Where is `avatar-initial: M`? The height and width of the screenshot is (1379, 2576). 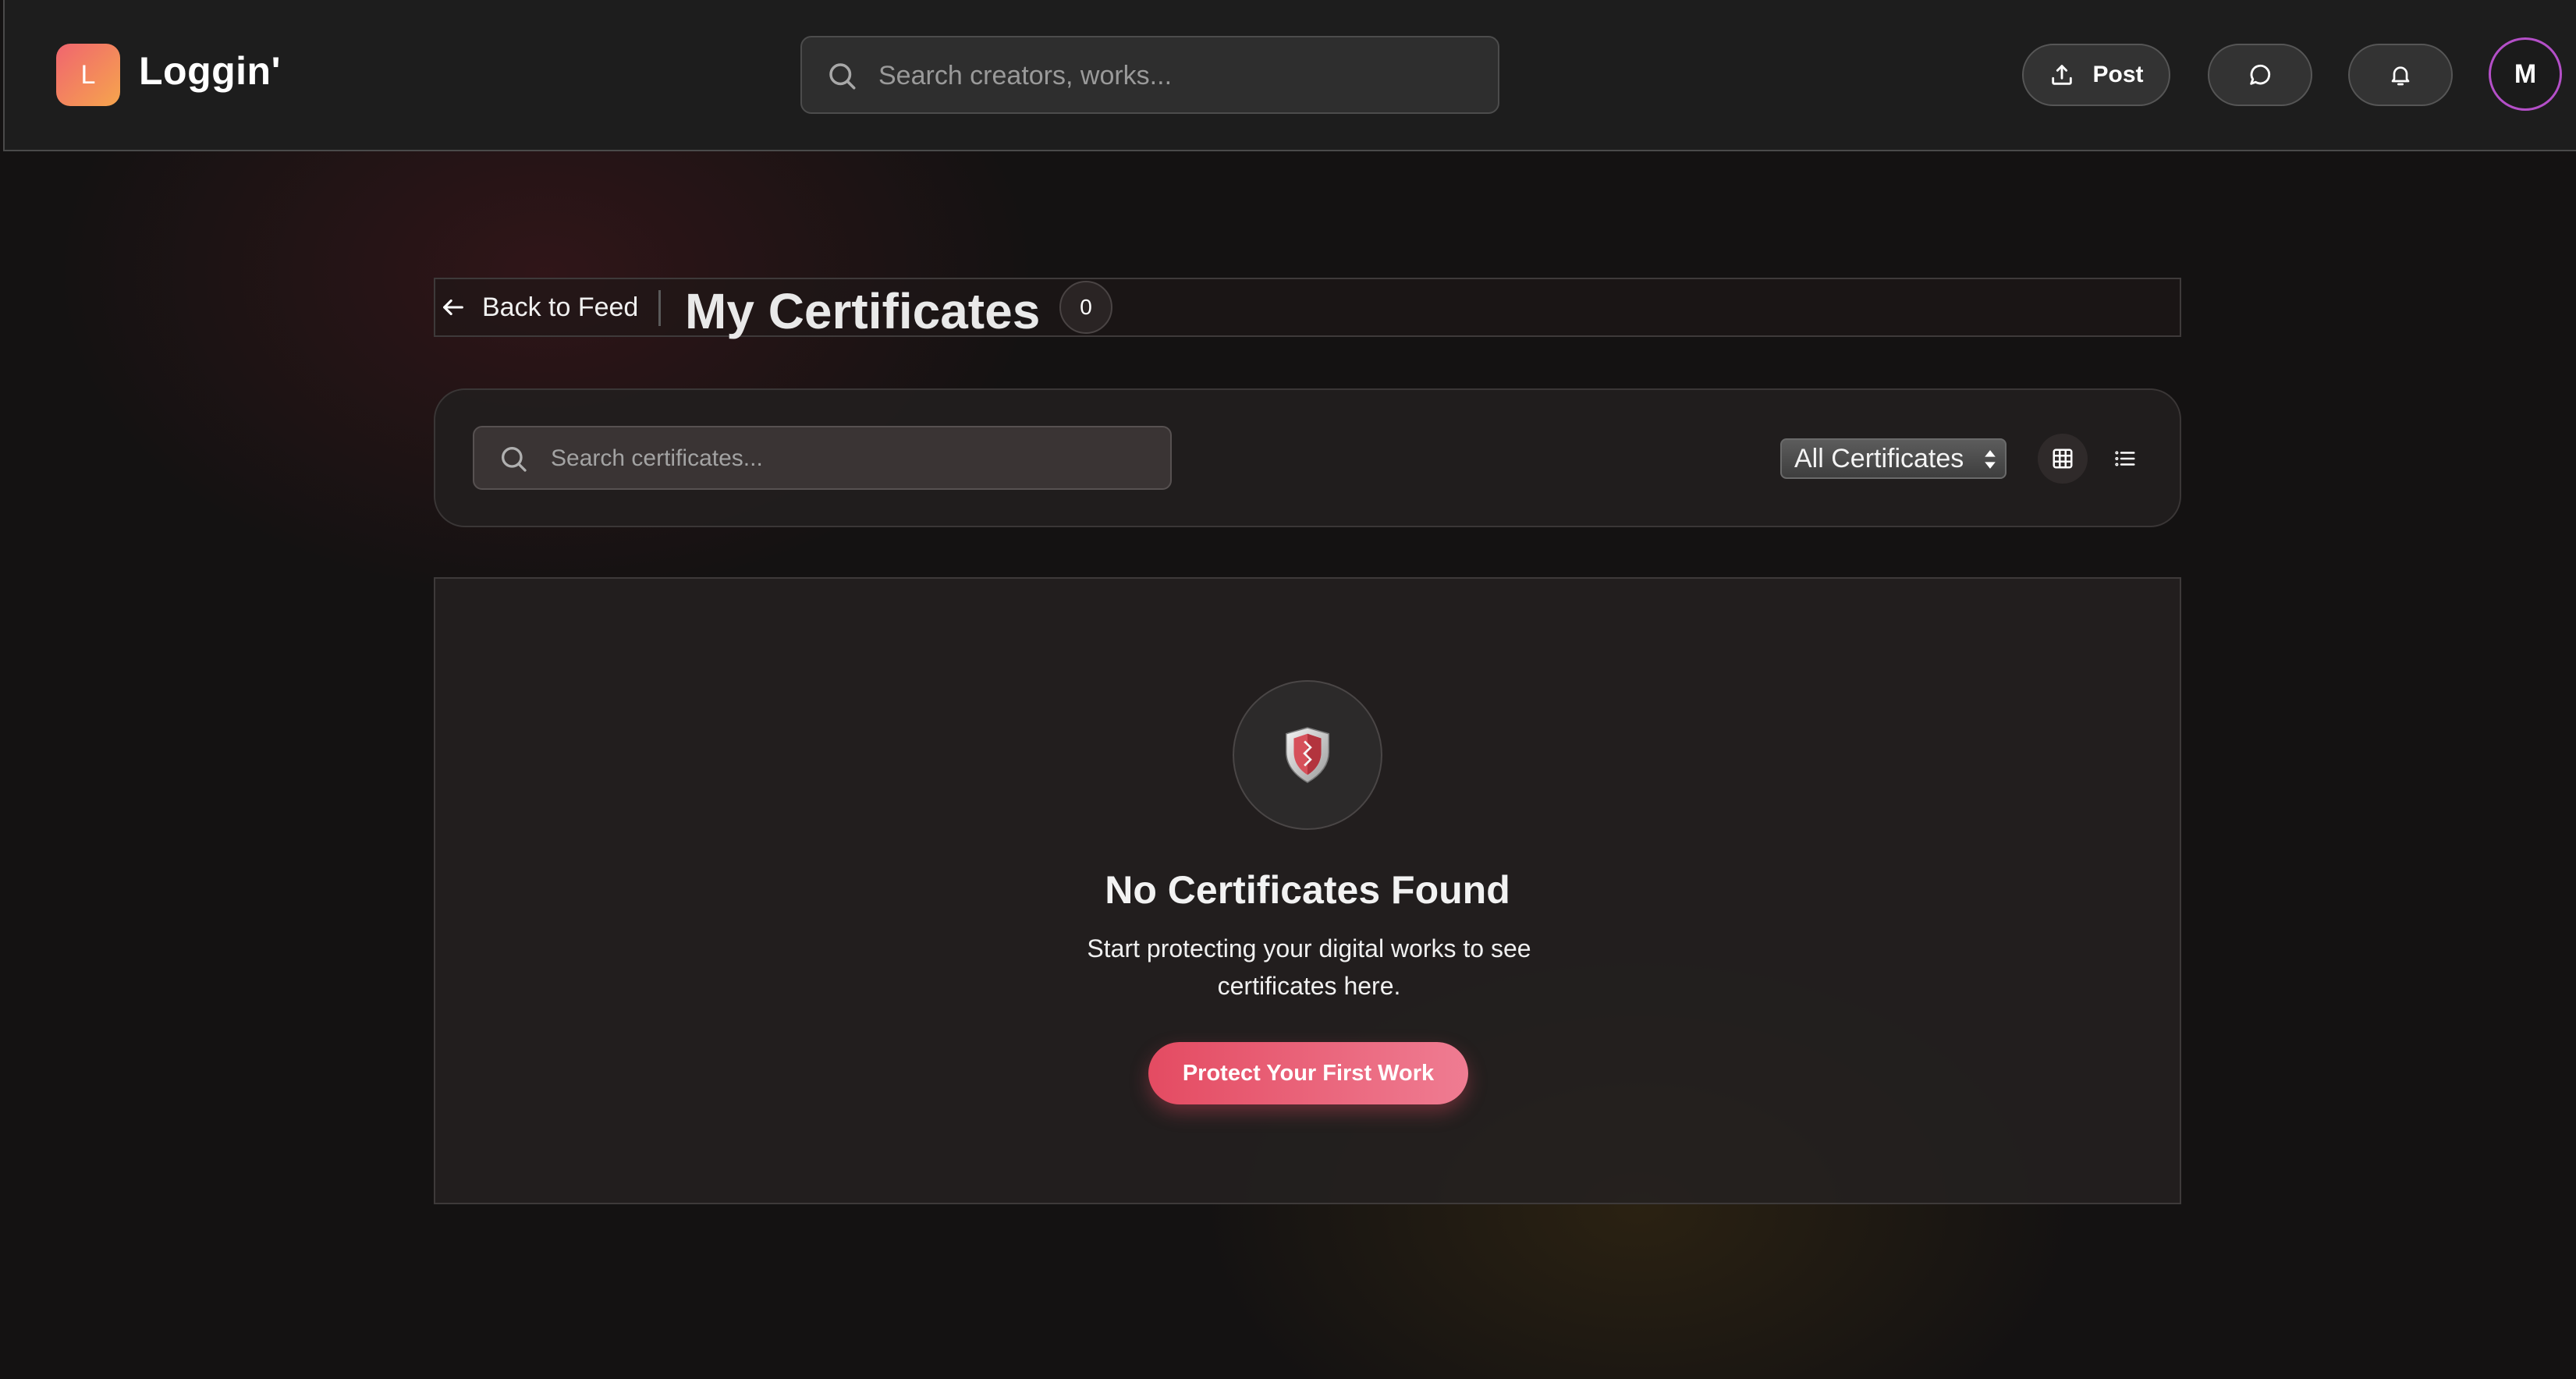 avatar-initial: M is located at coordinates (2525, 74).